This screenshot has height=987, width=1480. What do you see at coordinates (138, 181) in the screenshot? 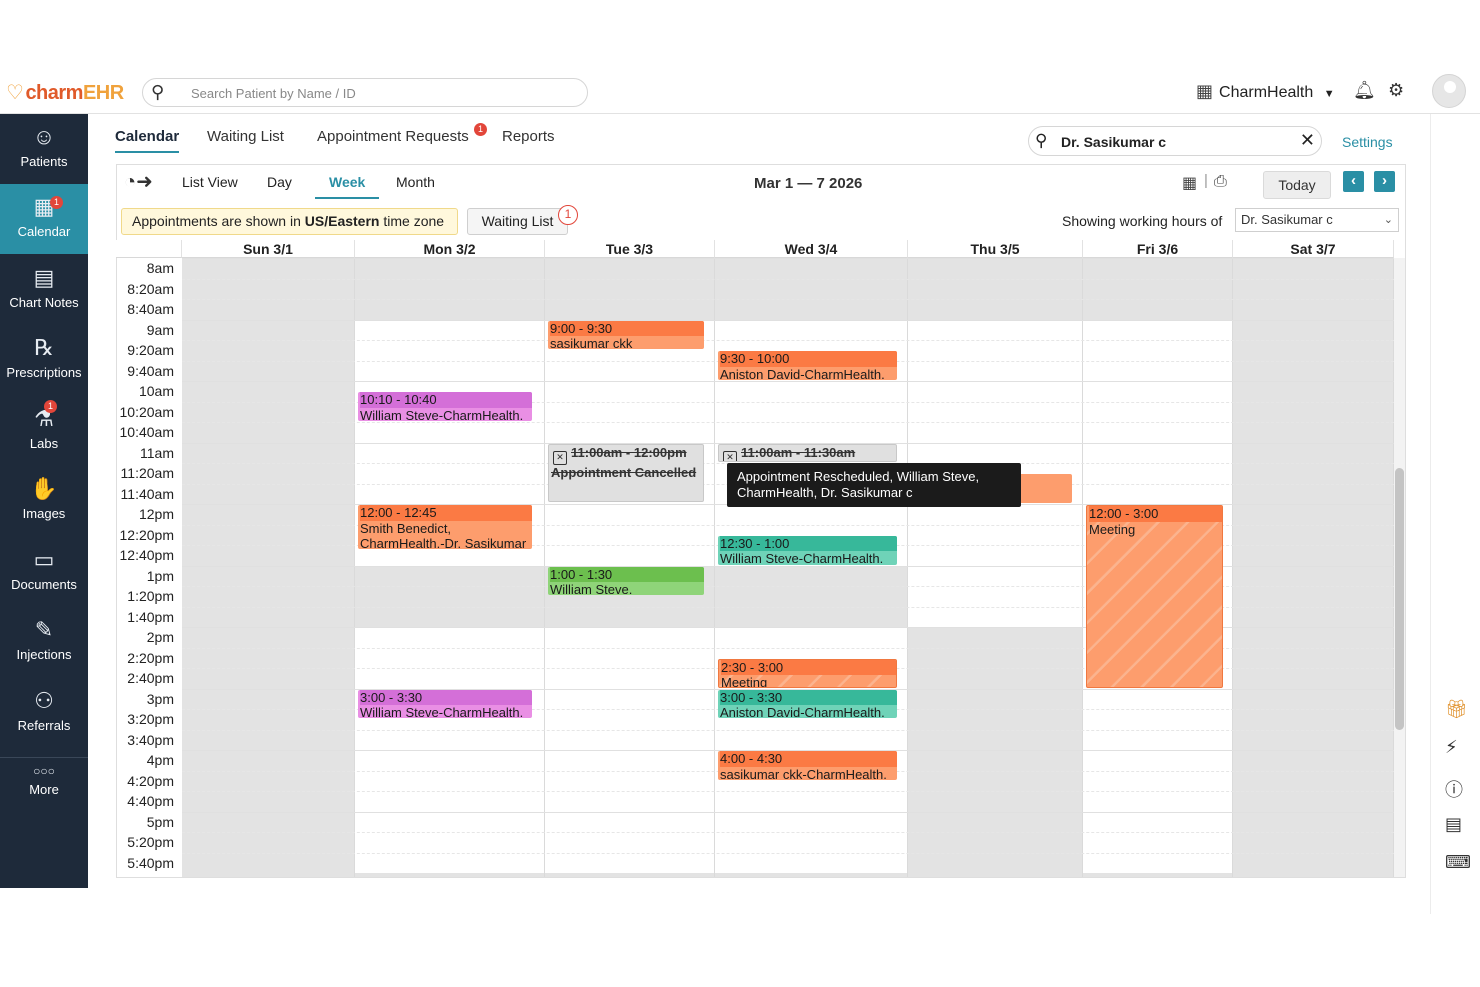
I see `refresh-time-icon: ◔➜` at bounding box center [138, 181].